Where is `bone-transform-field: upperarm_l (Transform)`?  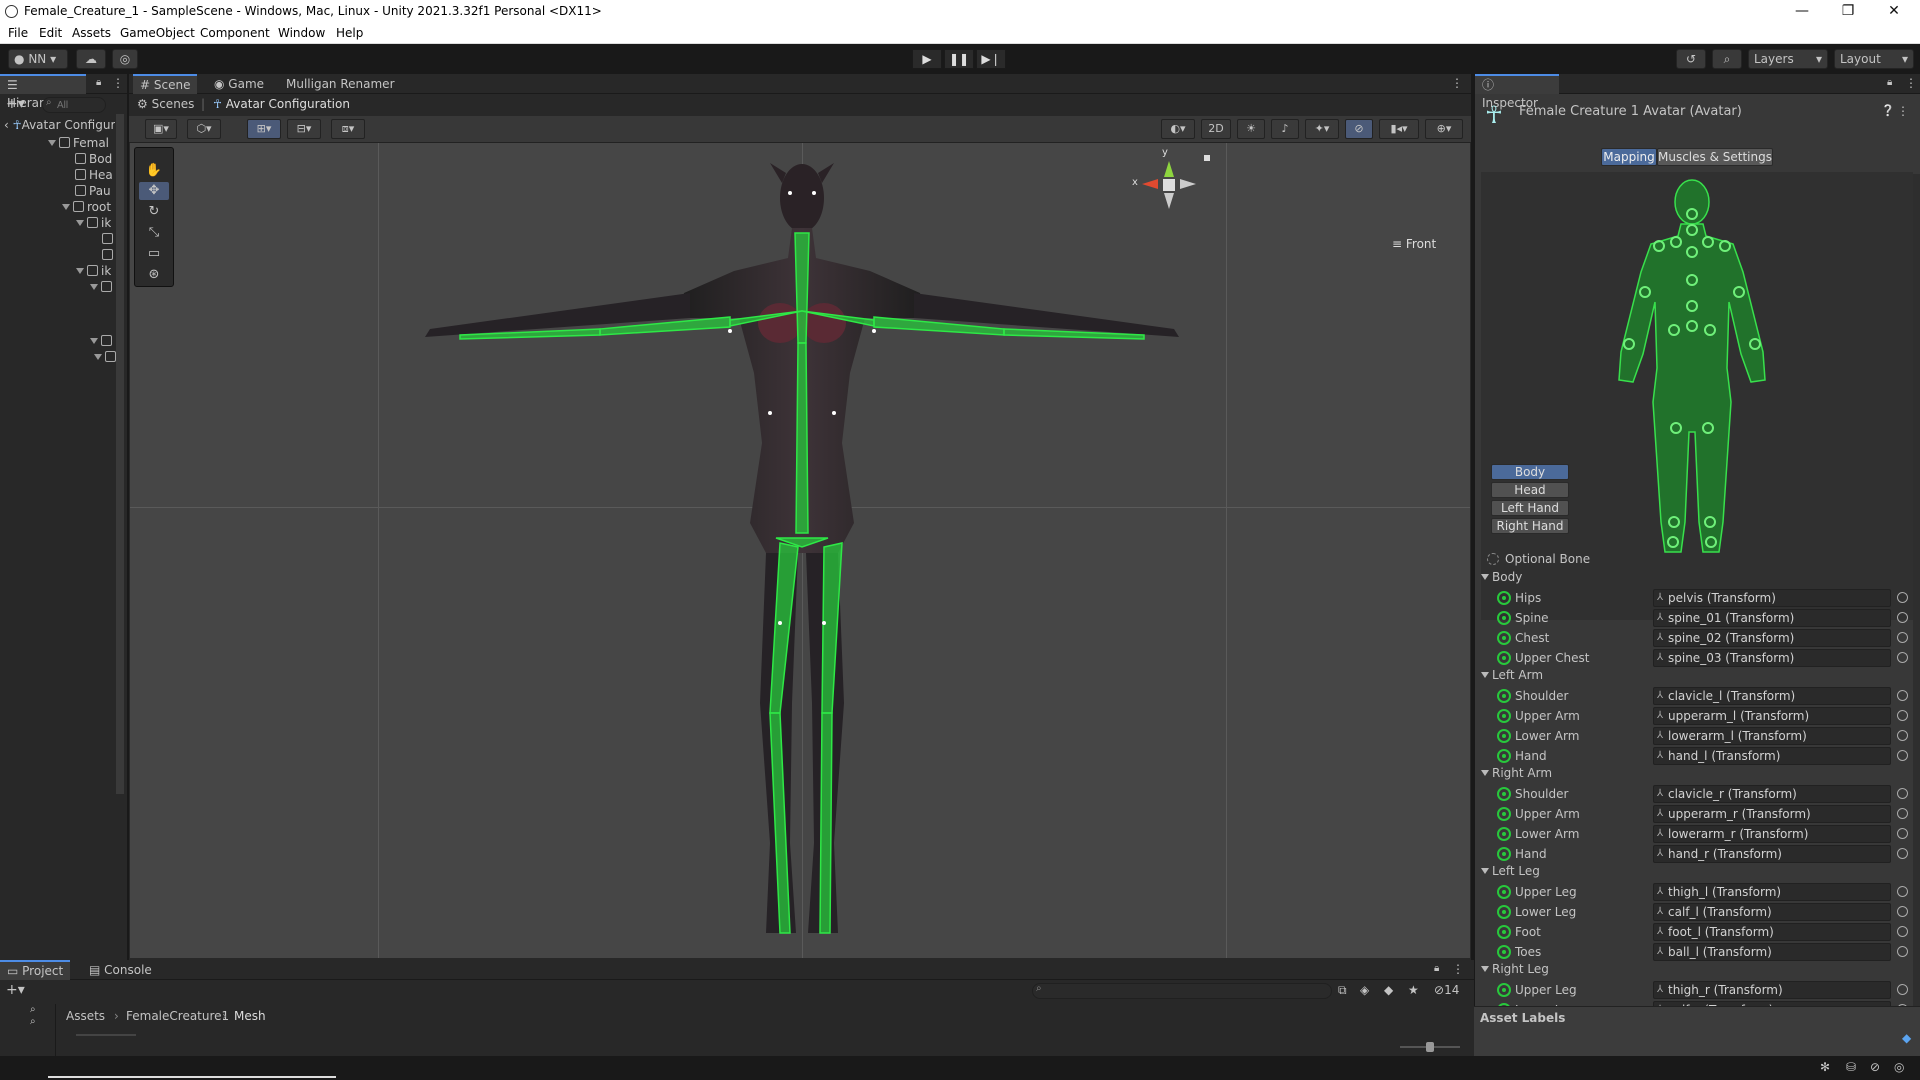 bone-transform-field: upperarm_l (Transform) is located at coordinates (1772, 716).